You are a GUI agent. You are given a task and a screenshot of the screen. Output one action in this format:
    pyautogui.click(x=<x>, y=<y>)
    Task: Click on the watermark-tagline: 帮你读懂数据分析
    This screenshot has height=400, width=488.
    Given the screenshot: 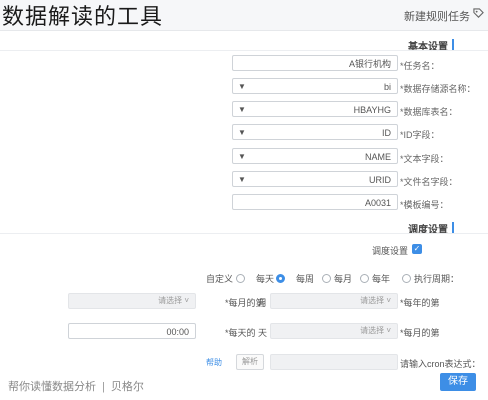 What is the action you would take?
    pyautogui.click(x=52, y=387)
    